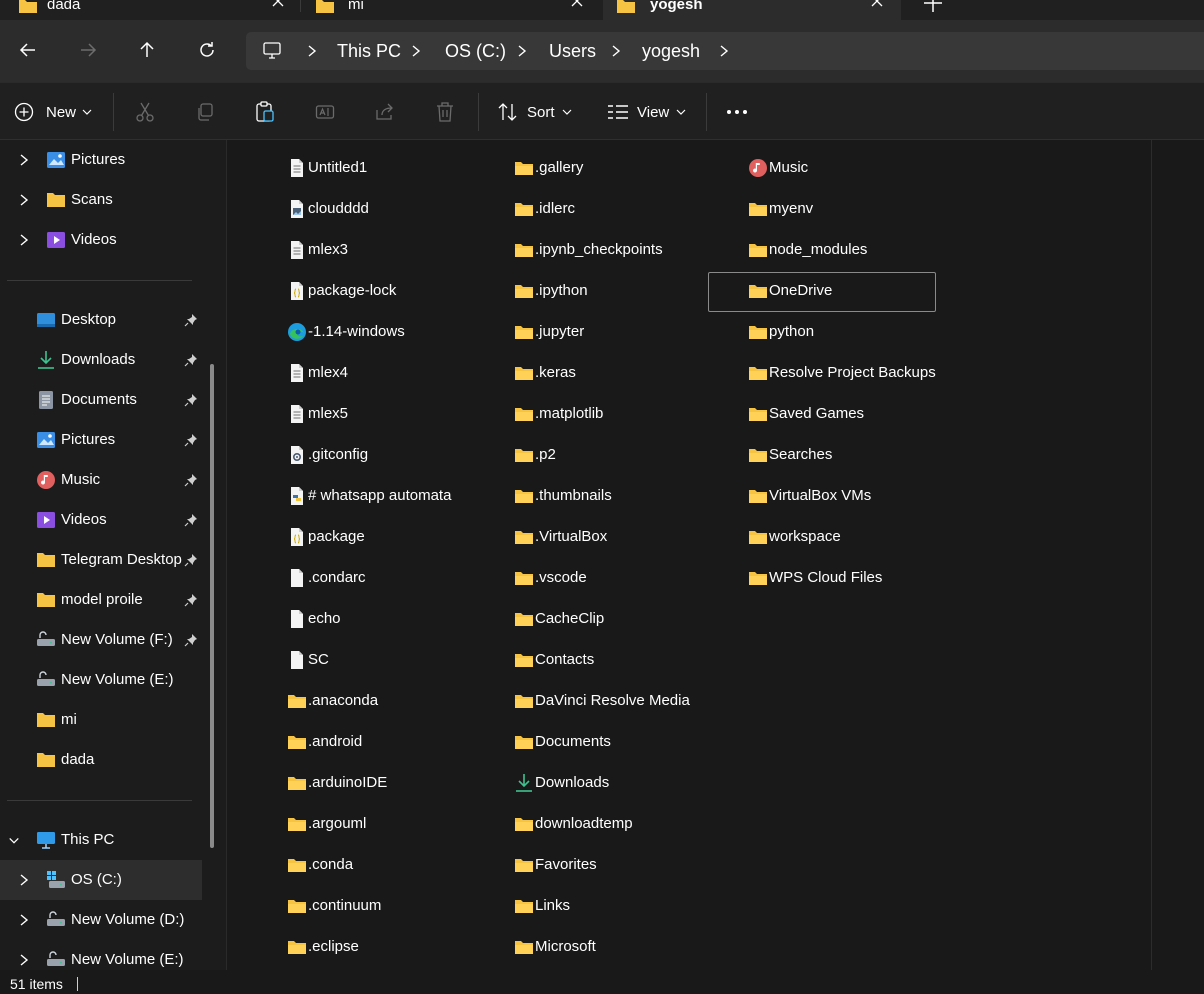 Image resolution: width=1204 pixels, height=994 pixels. Describe the element at coordinates (627, 865) in the screenshot. I see `file-item: Favorites` at that location.